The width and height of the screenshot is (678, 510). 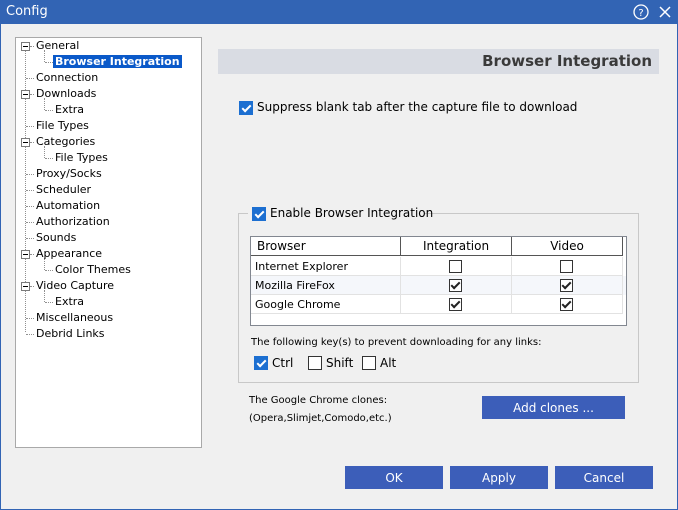 What do you see at coordinates (259, 214) in the screenshot?
I see `enable-browser-integration-checkbox` at bounding box center [259, 214].